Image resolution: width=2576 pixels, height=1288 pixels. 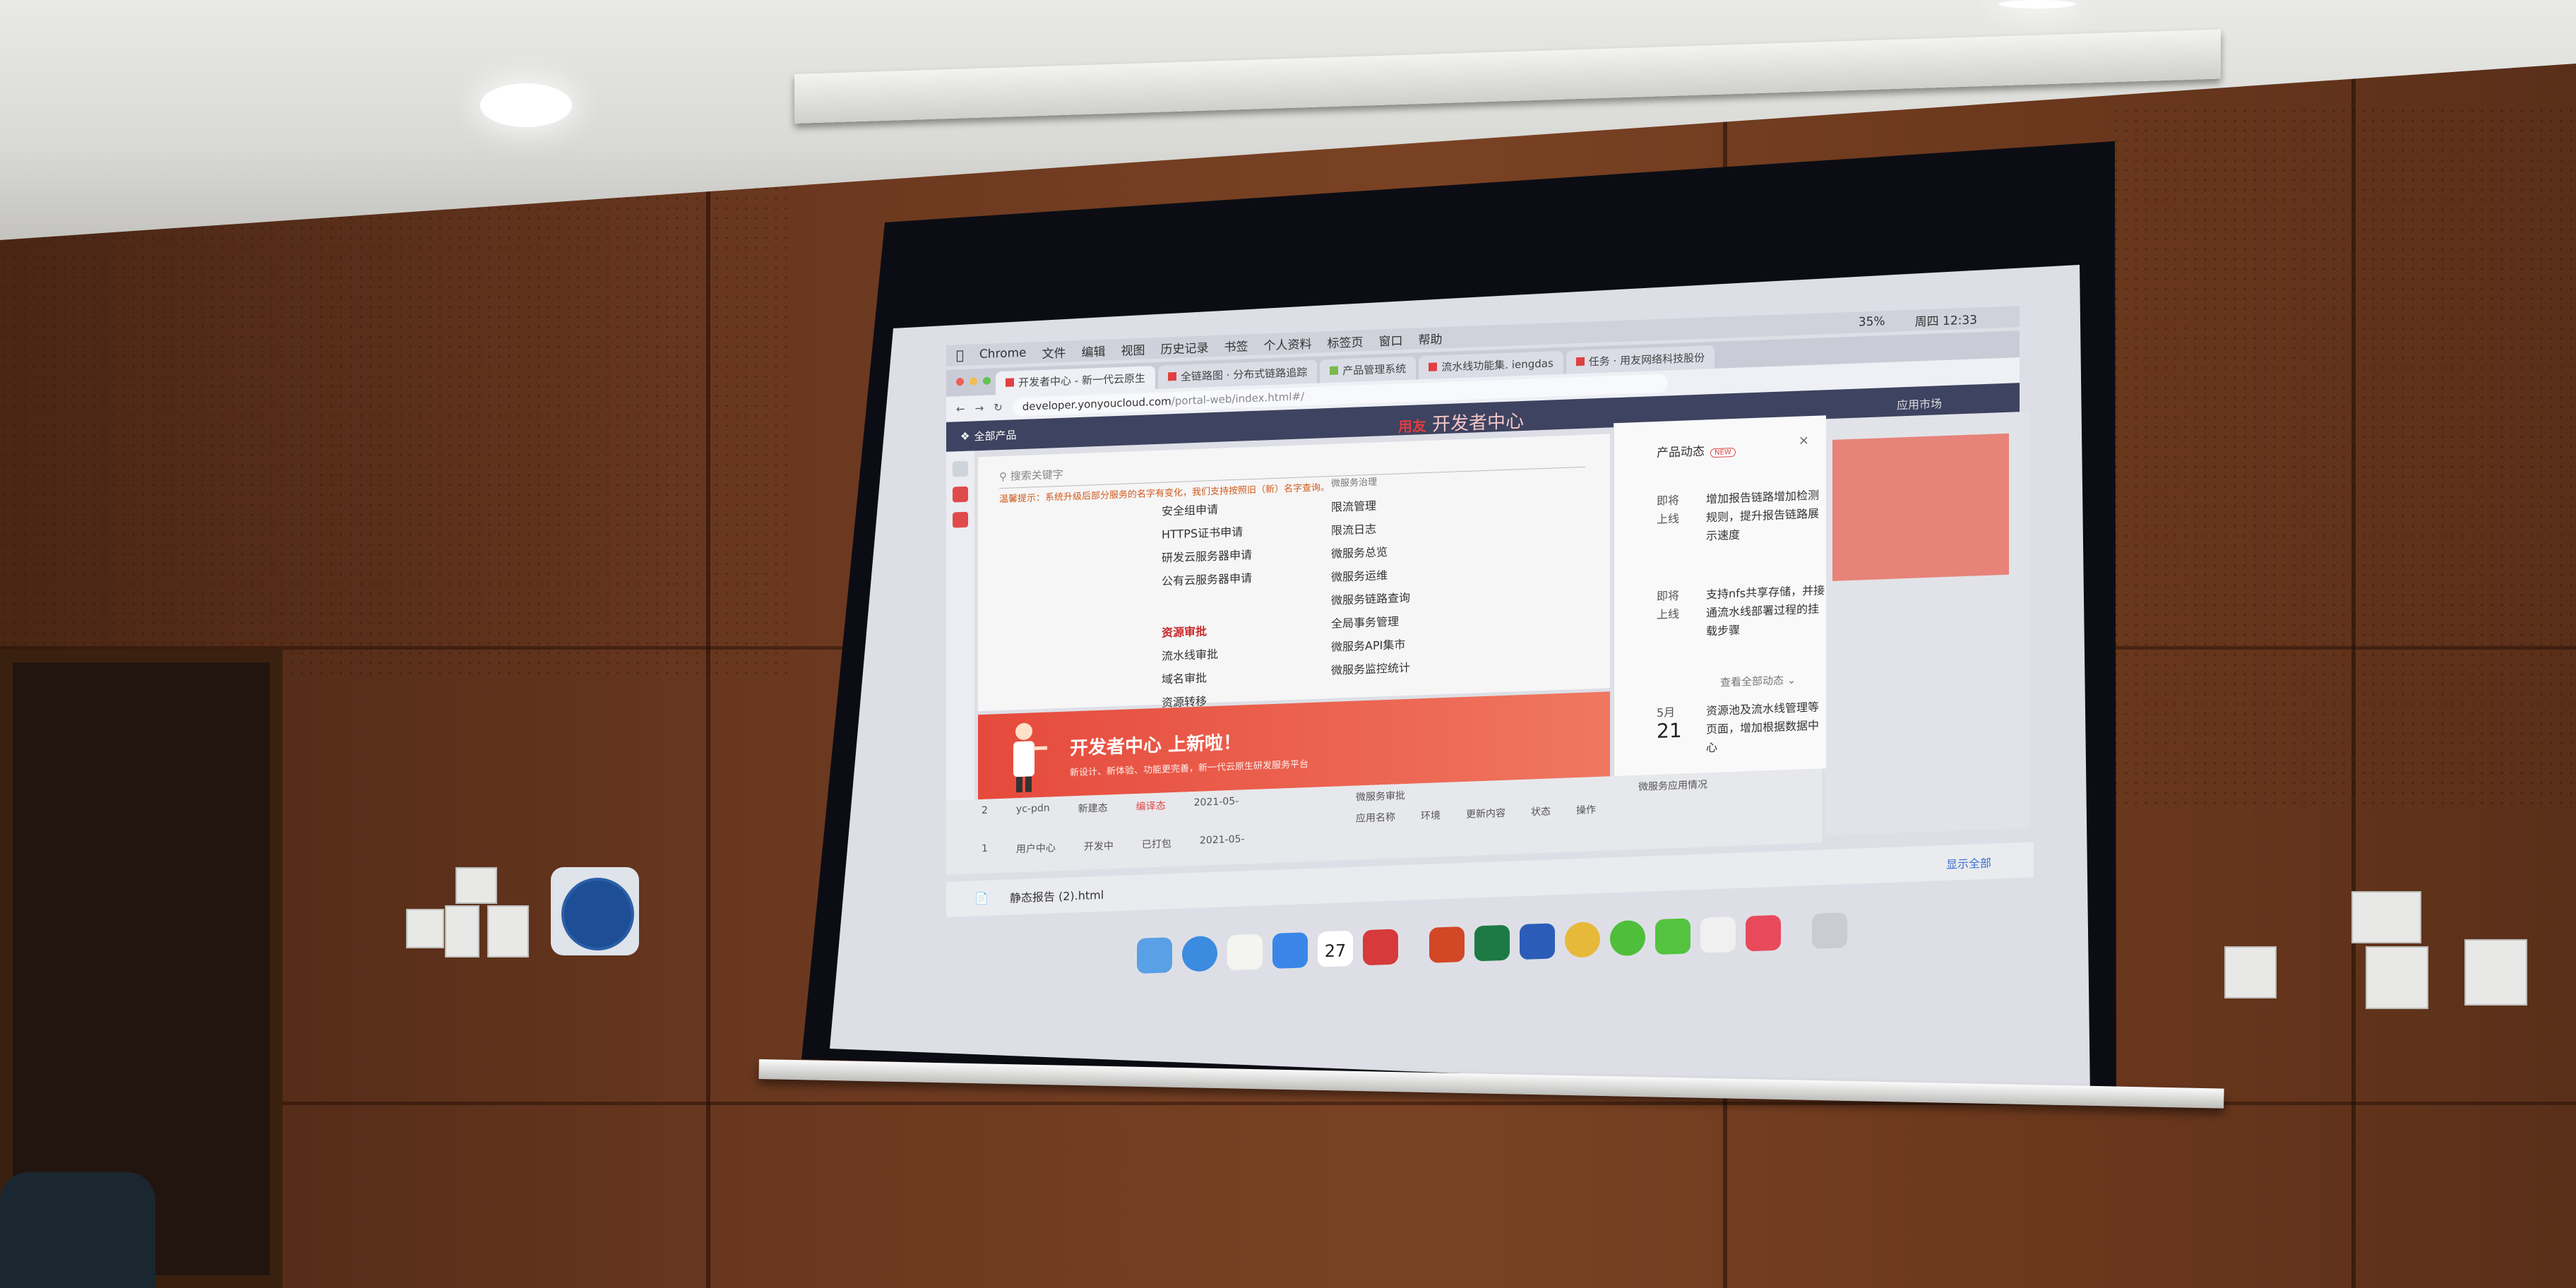 I want to click on folder-icon, so click(x=960, y=494).